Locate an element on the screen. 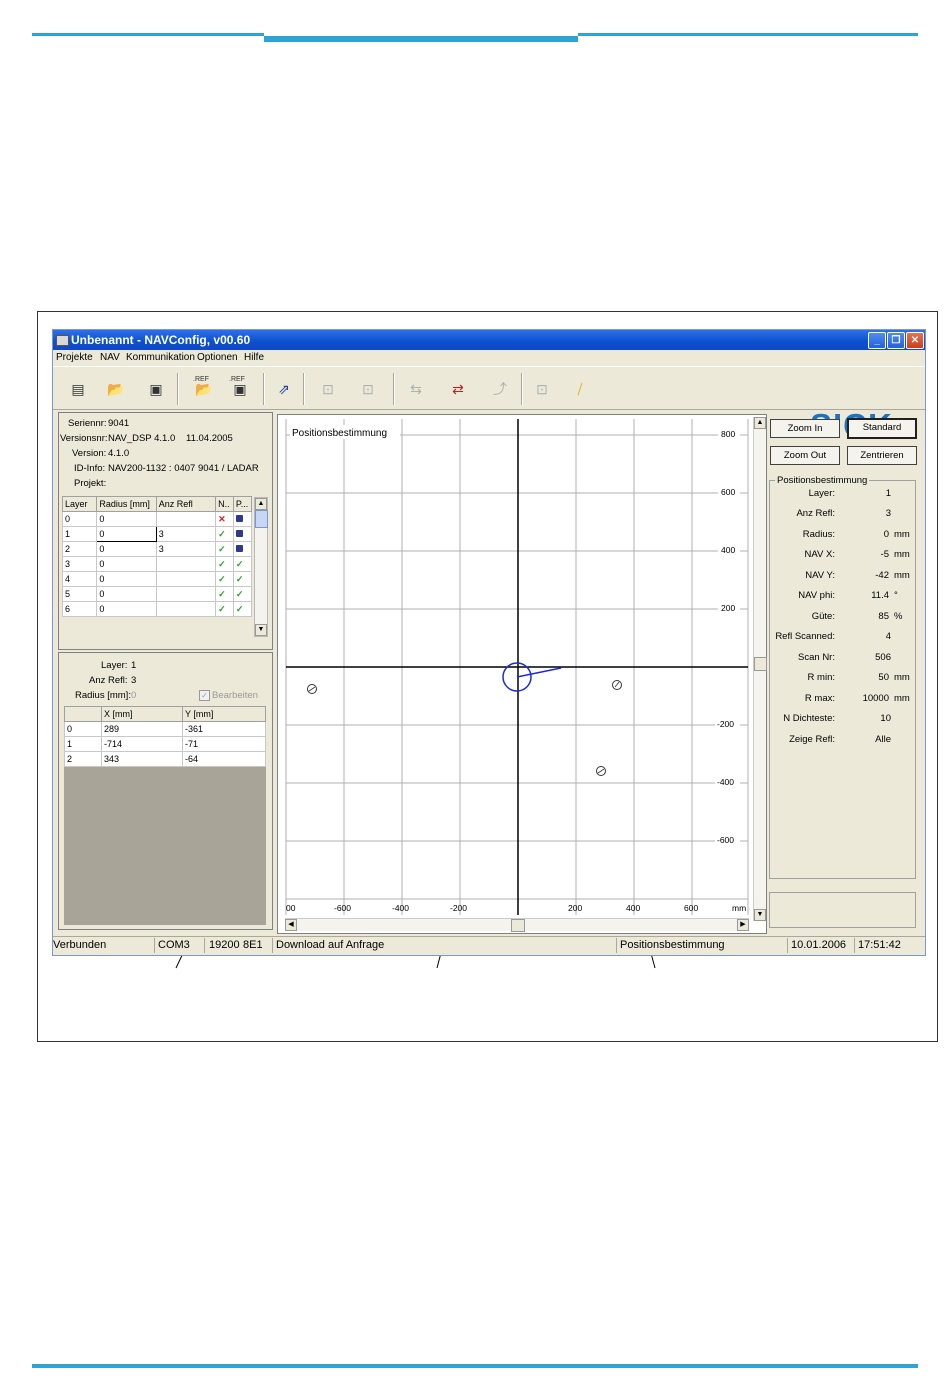 This screenshot has height=1388, width=950. toolbar-separator is located at coordinates (394, 389).